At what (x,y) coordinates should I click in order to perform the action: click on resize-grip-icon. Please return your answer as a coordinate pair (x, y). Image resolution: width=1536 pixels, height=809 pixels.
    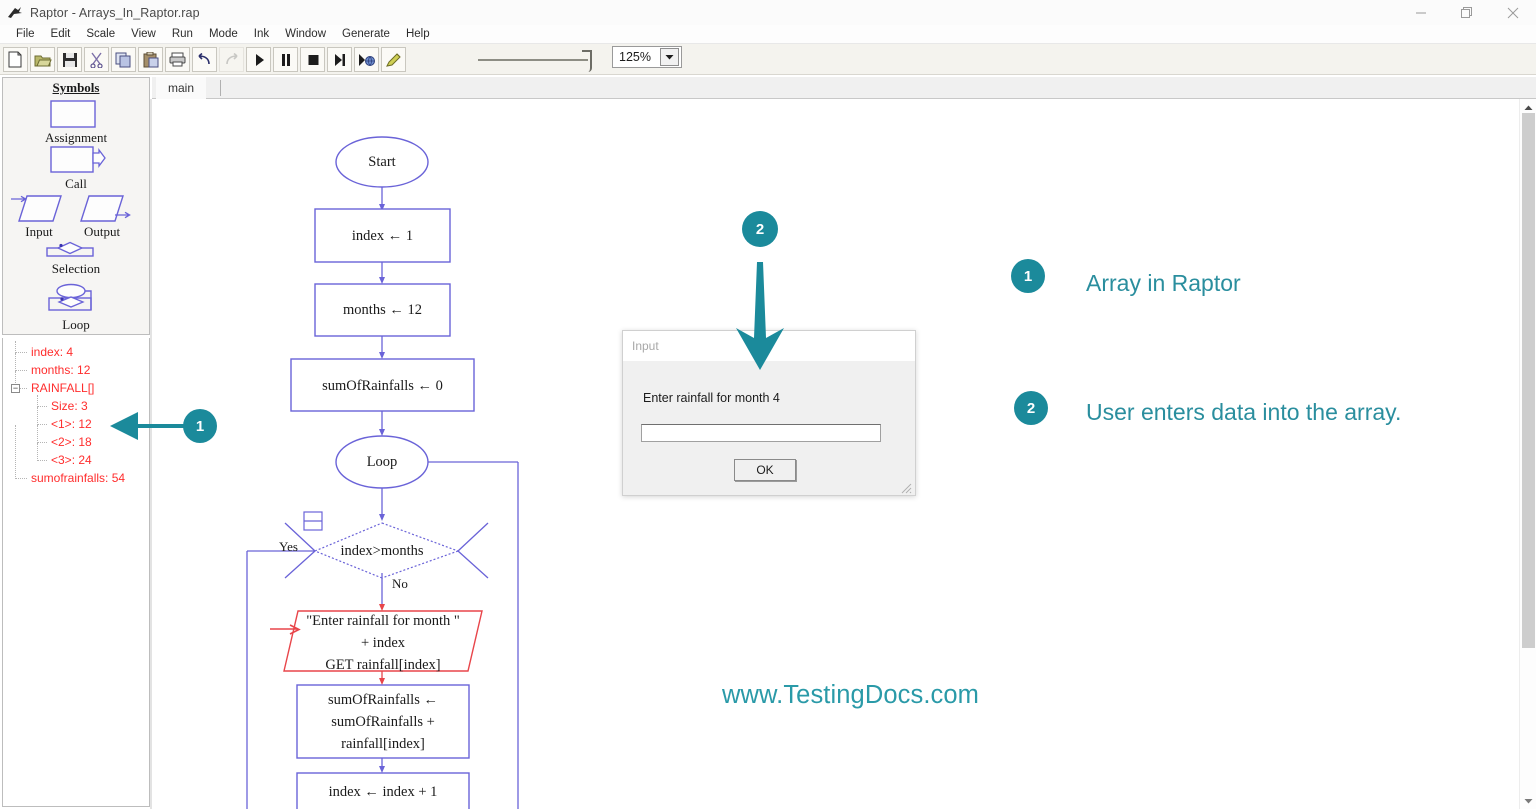
    Looking at the image, I should click on (906, 487).